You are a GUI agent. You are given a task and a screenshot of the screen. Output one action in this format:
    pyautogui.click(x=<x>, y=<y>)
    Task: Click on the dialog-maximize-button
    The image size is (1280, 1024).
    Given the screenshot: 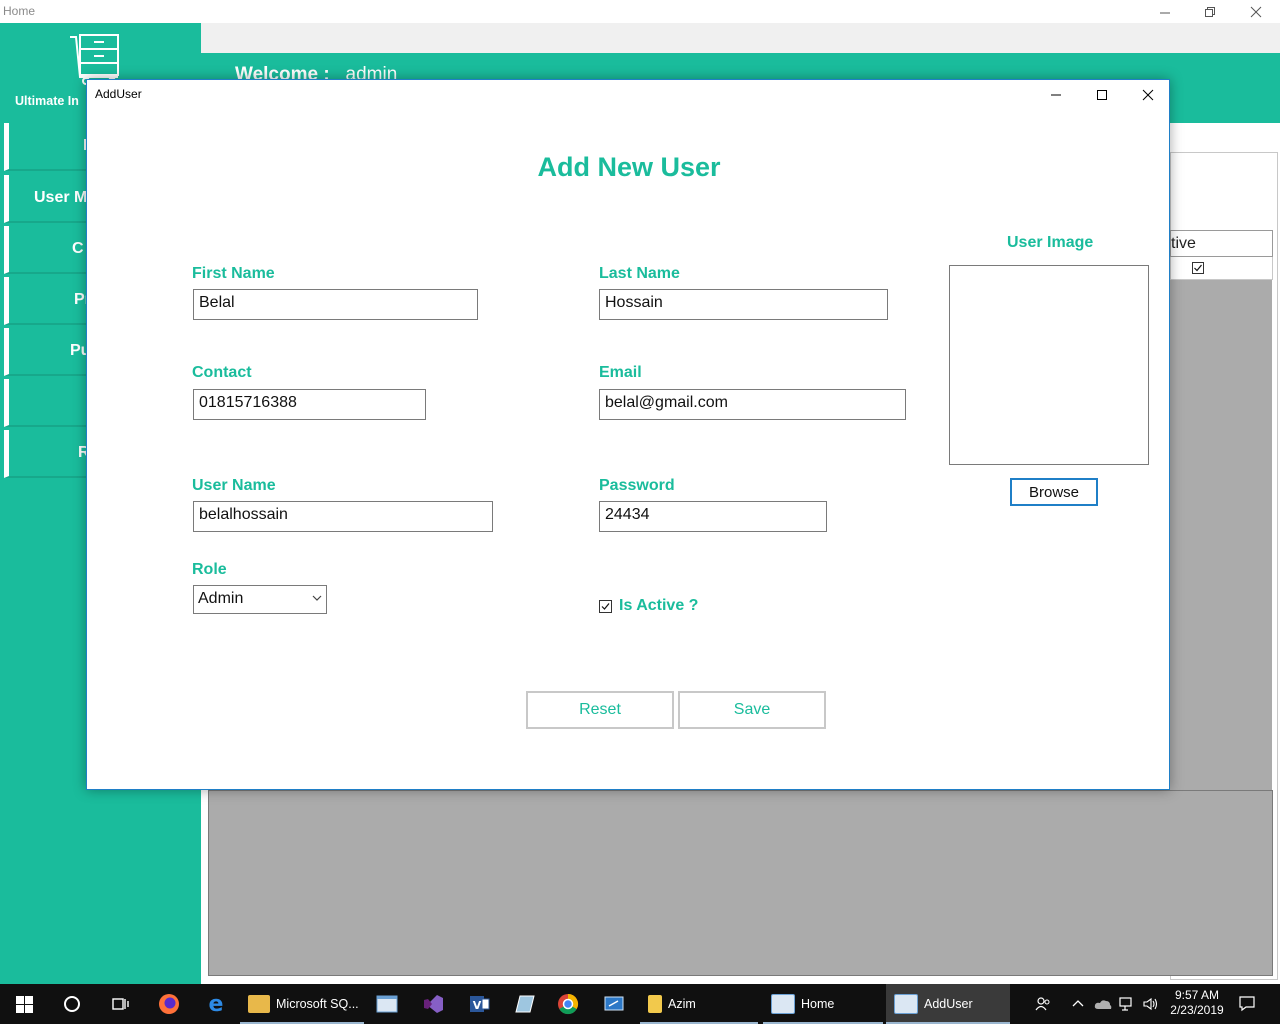 What is the action you would take?
    pyautogui.click(x=1102, y=94)
    